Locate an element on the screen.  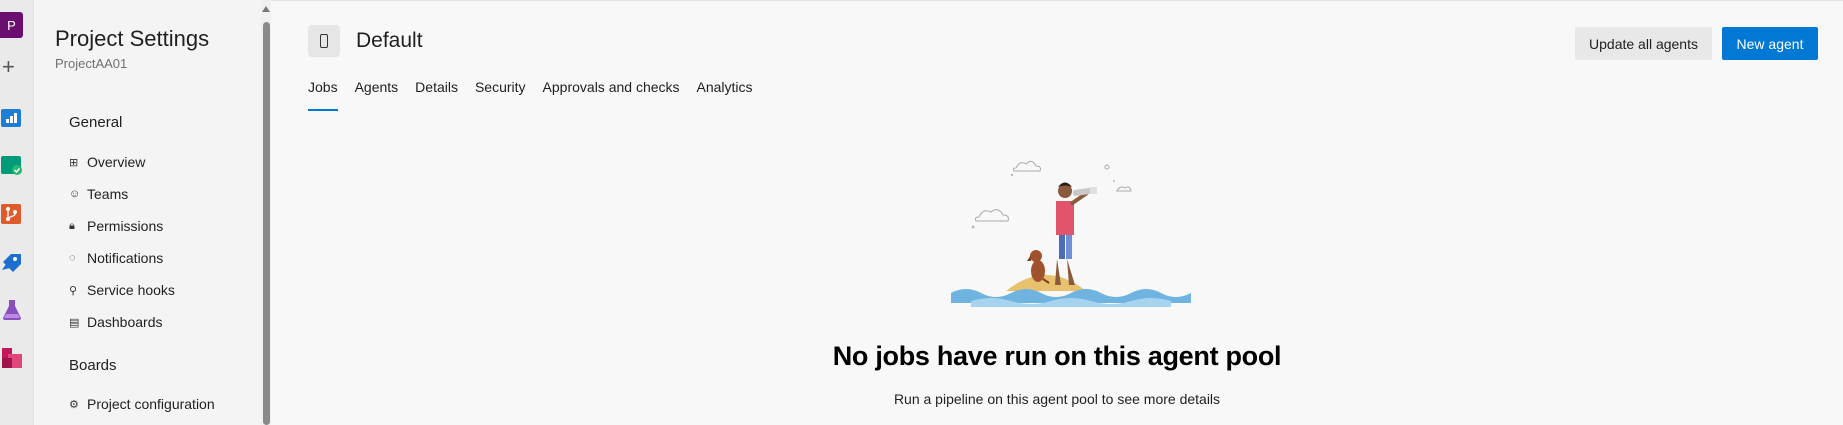
app-rail: P + is located at coordinates (17, 212).